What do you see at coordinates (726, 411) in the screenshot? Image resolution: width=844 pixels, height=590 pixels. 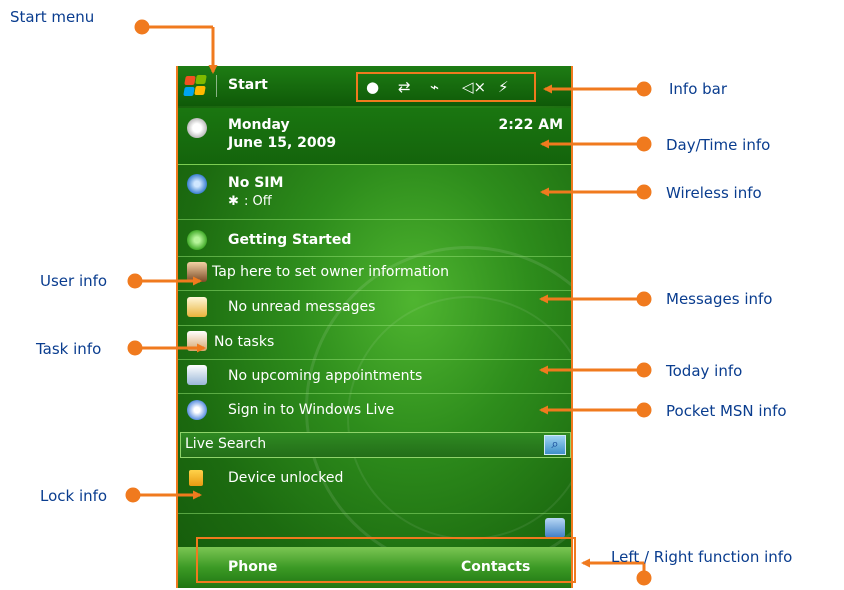 I see `callout-pocket-msn: Pocket MSN info` at bounding box center [726, 411].